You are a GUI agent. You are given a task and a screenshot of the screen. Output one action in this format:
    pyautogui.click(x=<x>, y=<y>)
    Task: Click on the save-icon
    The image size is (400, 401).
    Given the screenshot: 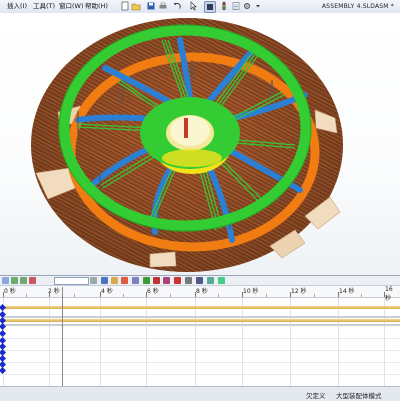 What is the action you would take?
    pyautogui.click(x=151, y=6)
    